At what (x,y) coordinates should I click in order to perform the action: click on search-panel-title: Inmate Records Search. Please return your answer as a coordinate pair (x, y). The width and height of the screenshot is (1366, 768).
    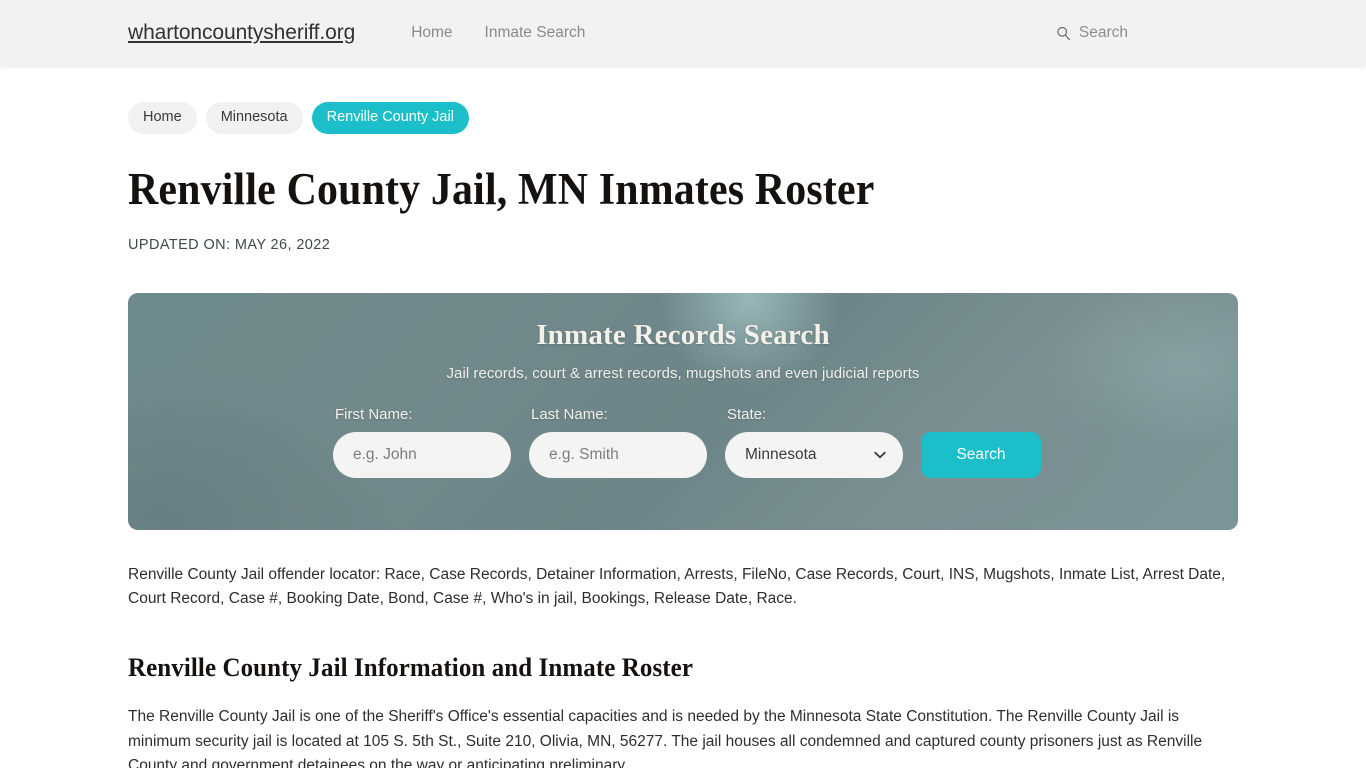
    Looking at the image, I should click on (683, 334).